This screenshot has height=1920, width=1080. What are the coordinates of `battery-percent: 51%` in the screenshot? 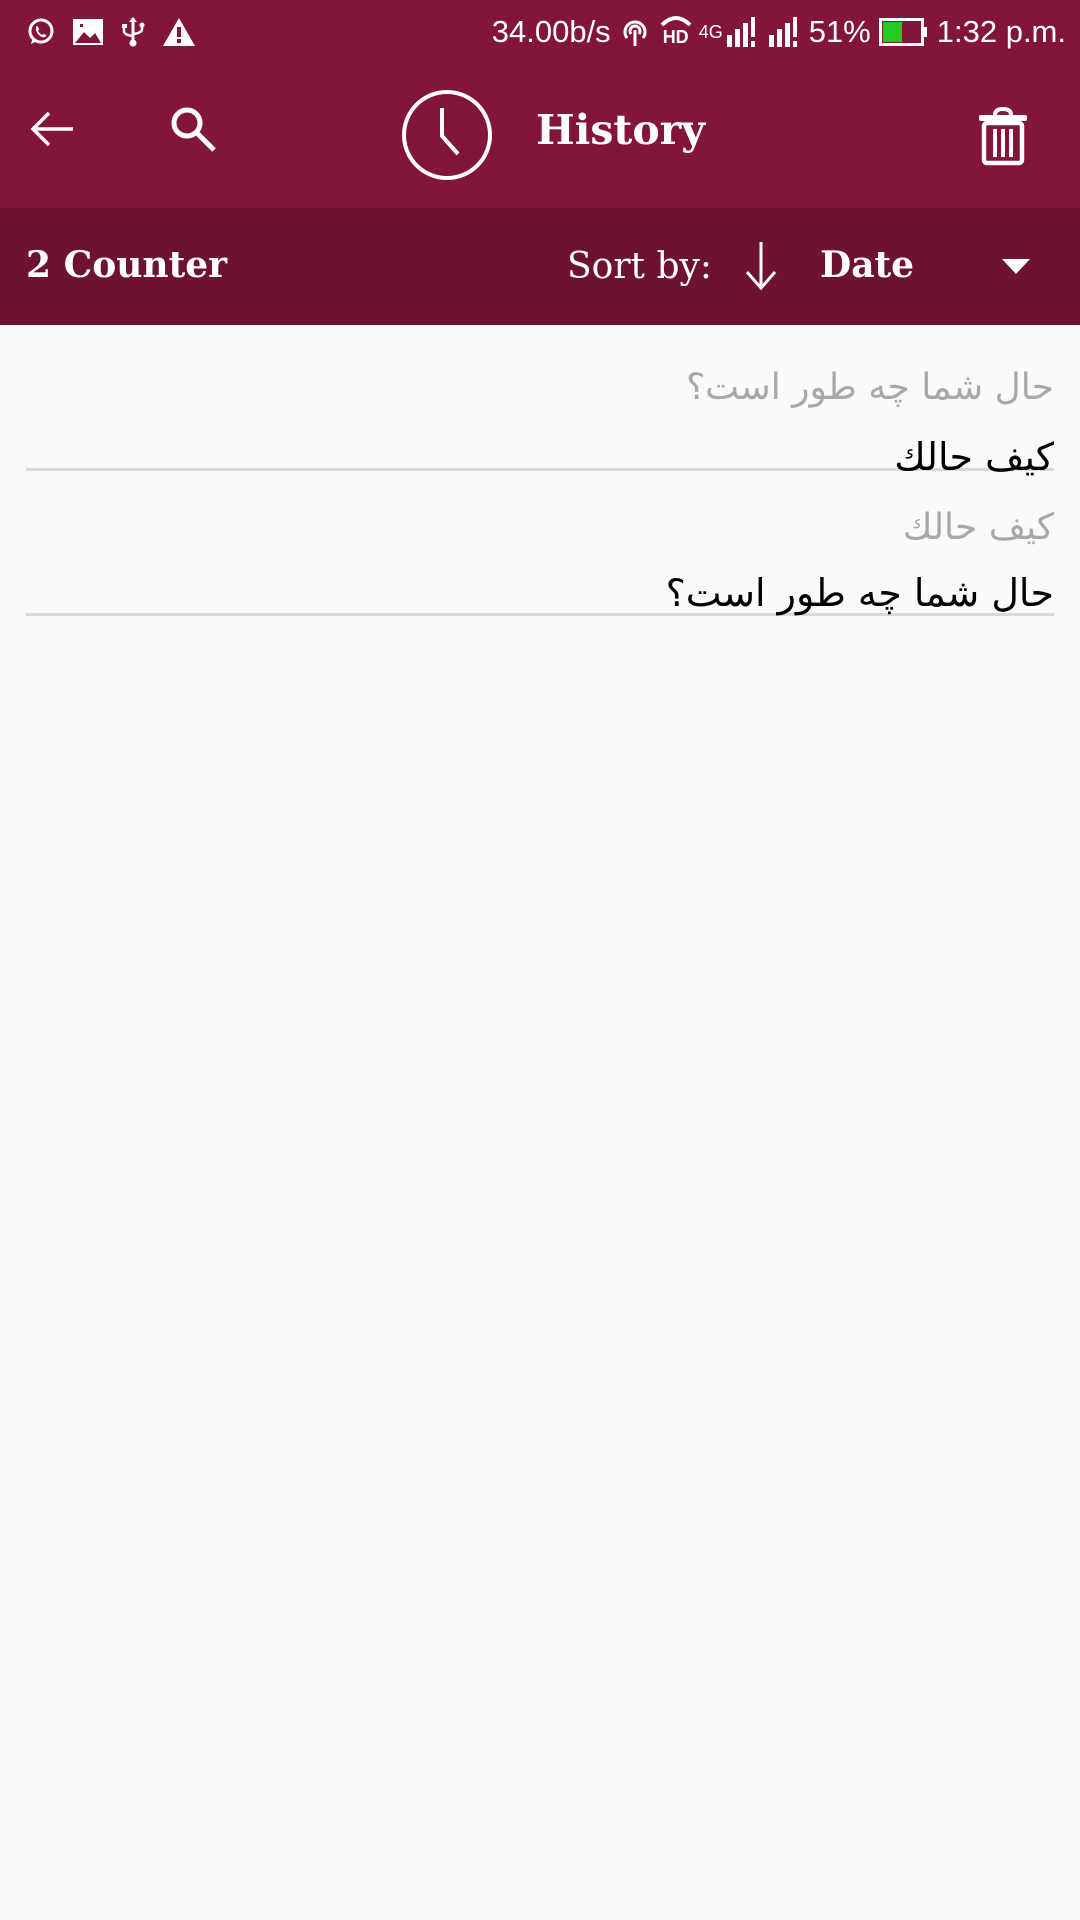 It's located at (839, 31).